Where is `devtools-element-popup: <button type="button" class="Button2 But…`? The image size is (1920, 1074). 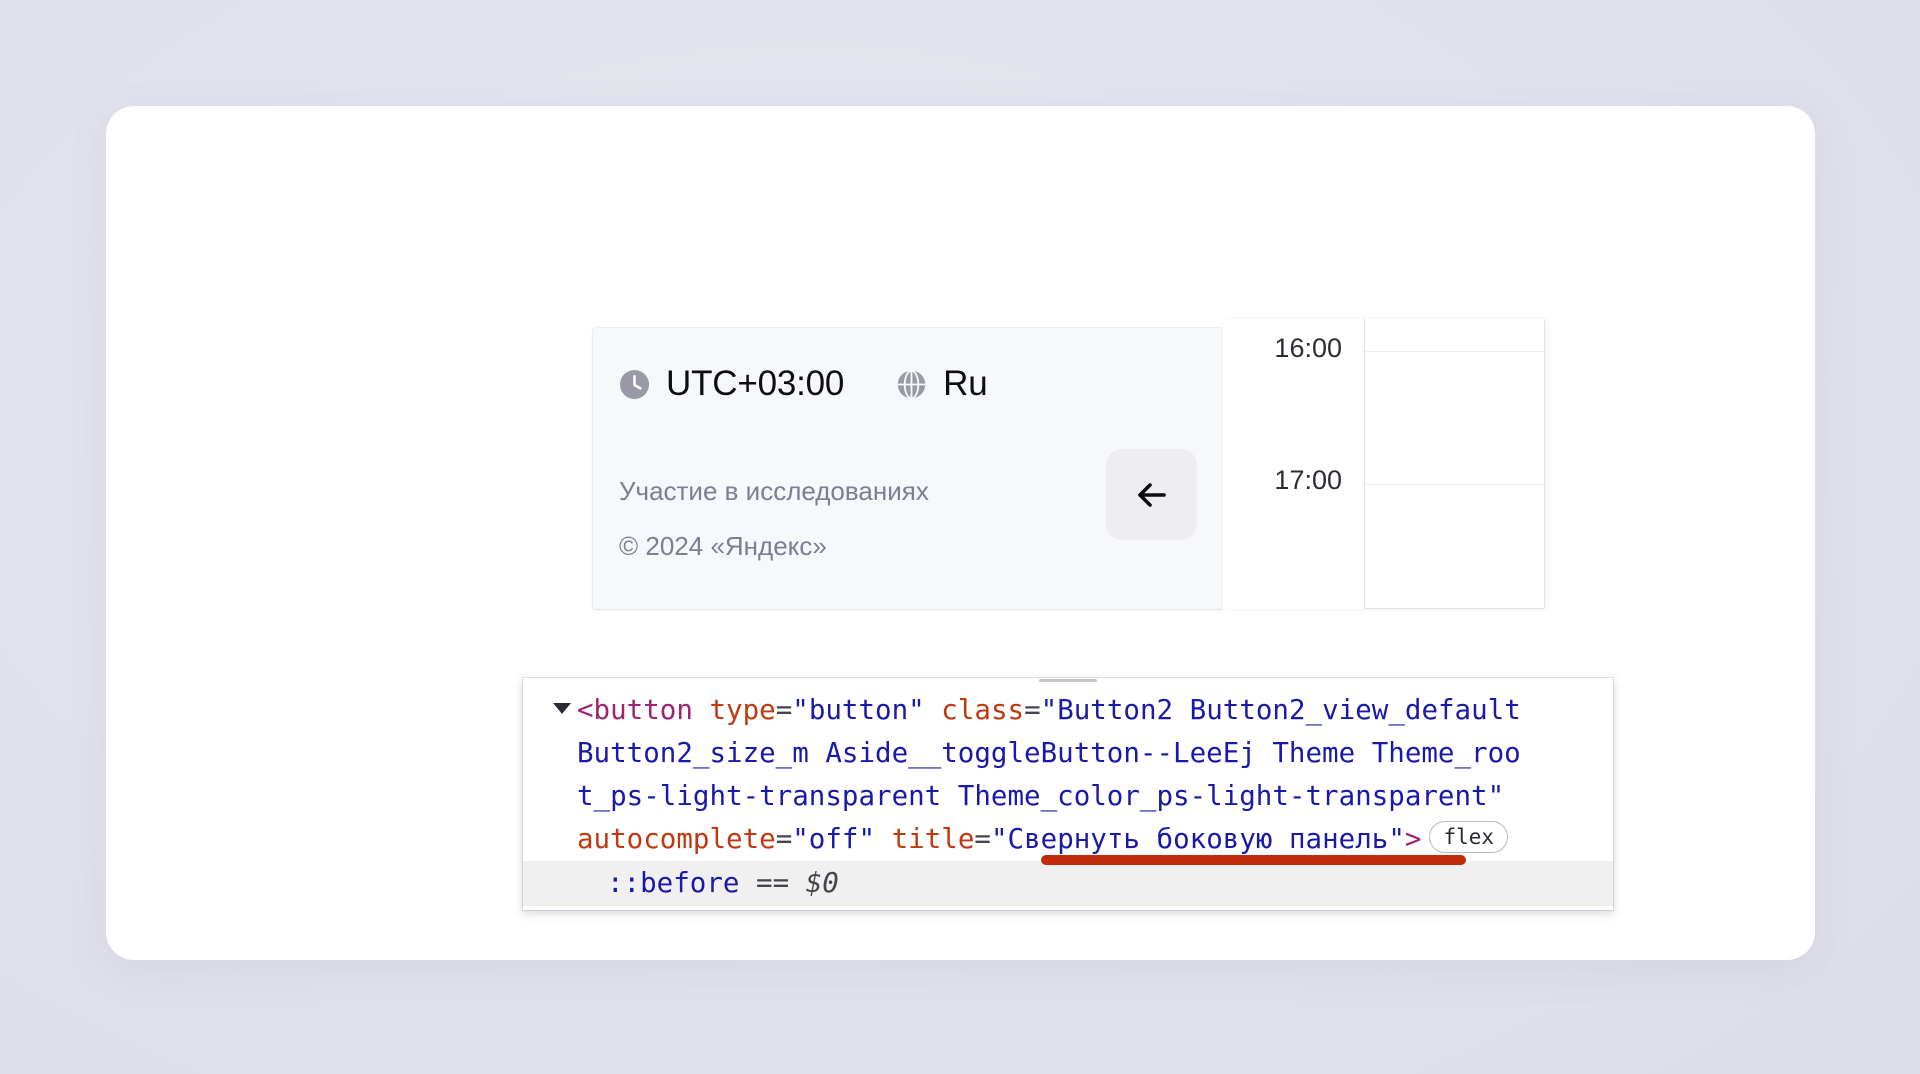
devtools-element-popup: <button type="button" class="Button2 But… is located at coordinates (1068, 794).